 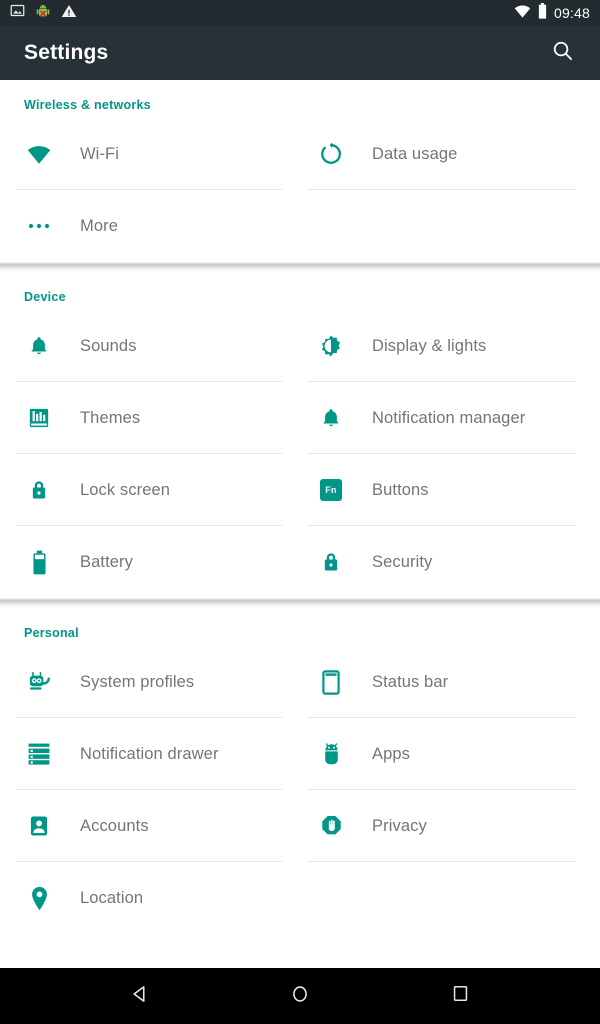 What do you see at coordinates (66, 52) in the screenshot?
I see `page-title: Settings` at bounding box center [66, 52].